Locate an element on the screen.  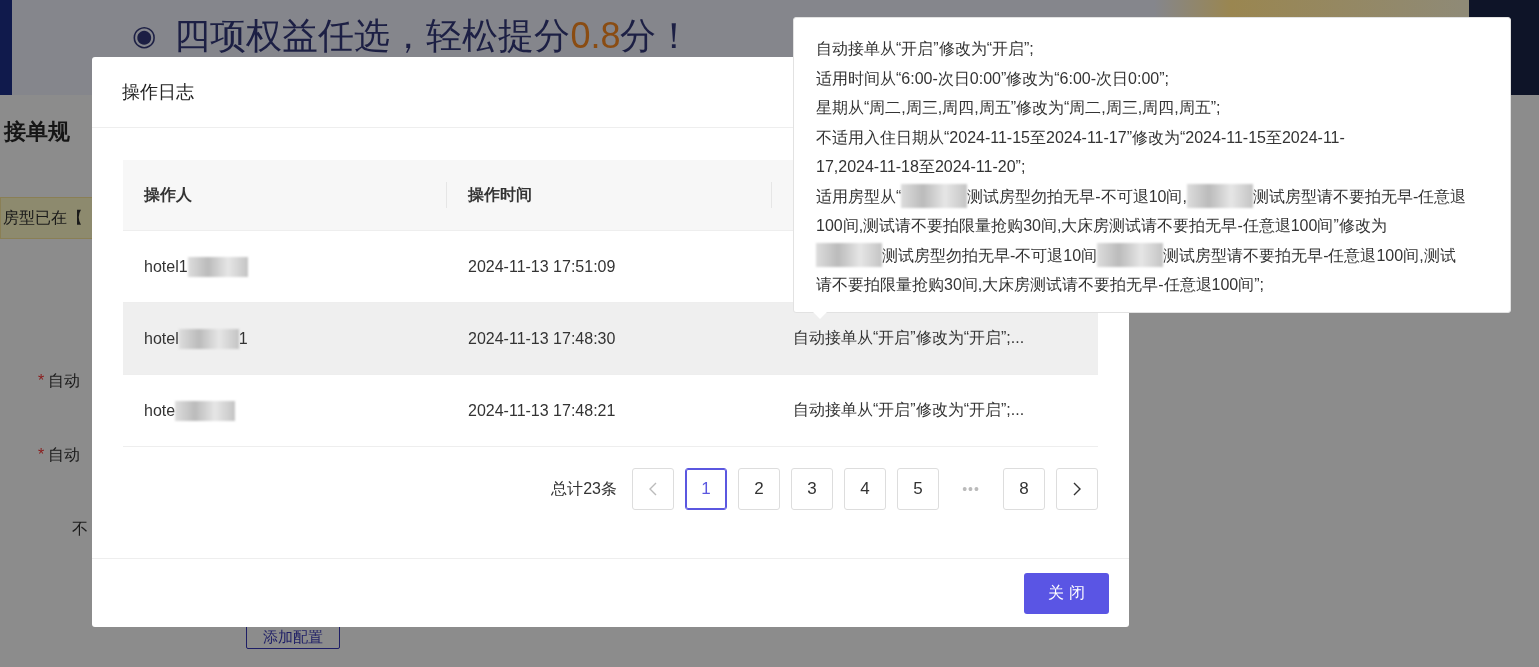
page-button: 8 is located at coordinates (1024, 489).